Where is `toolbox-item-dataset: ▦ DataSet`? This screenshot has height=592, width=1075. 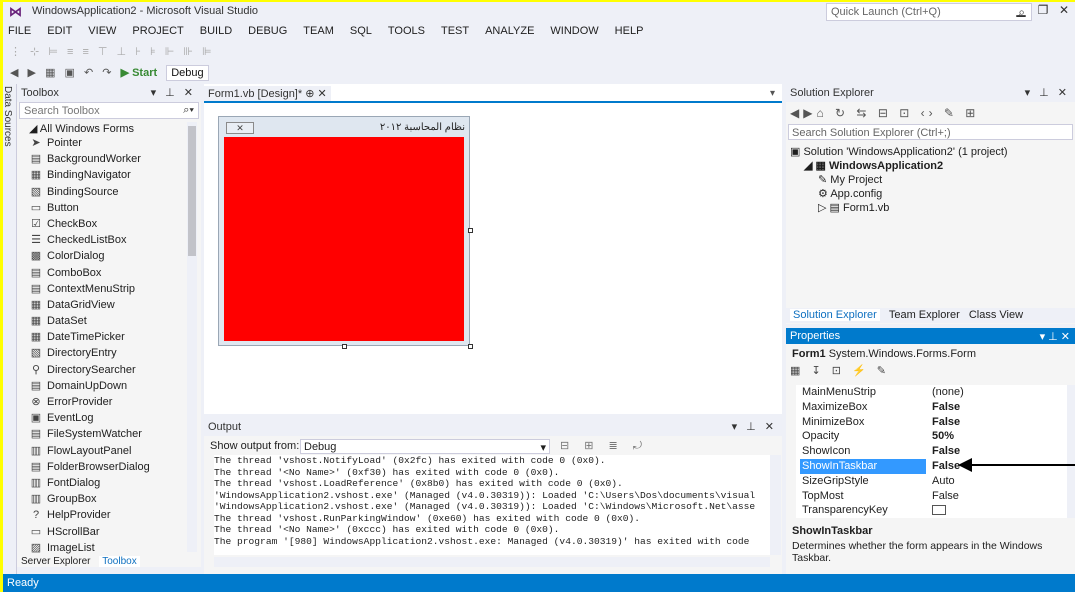 toolbox-item-dataset: ▦ DataSet is located at coordinates (109, 321).